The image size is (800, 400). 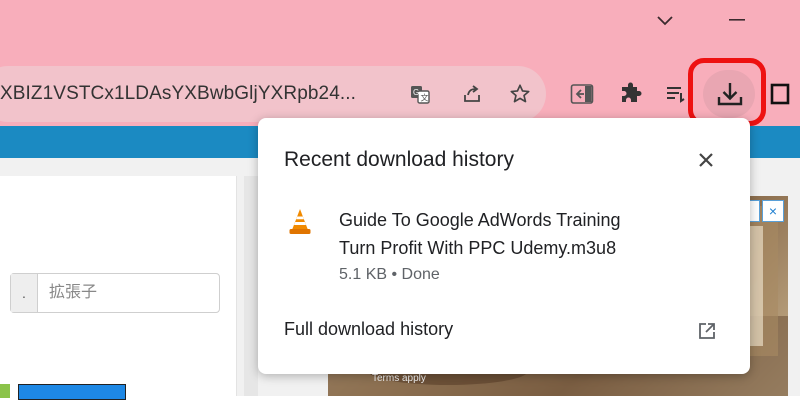 I want to click on download-item-status: 5.1 KB • Done, so click(x=389, y=274).